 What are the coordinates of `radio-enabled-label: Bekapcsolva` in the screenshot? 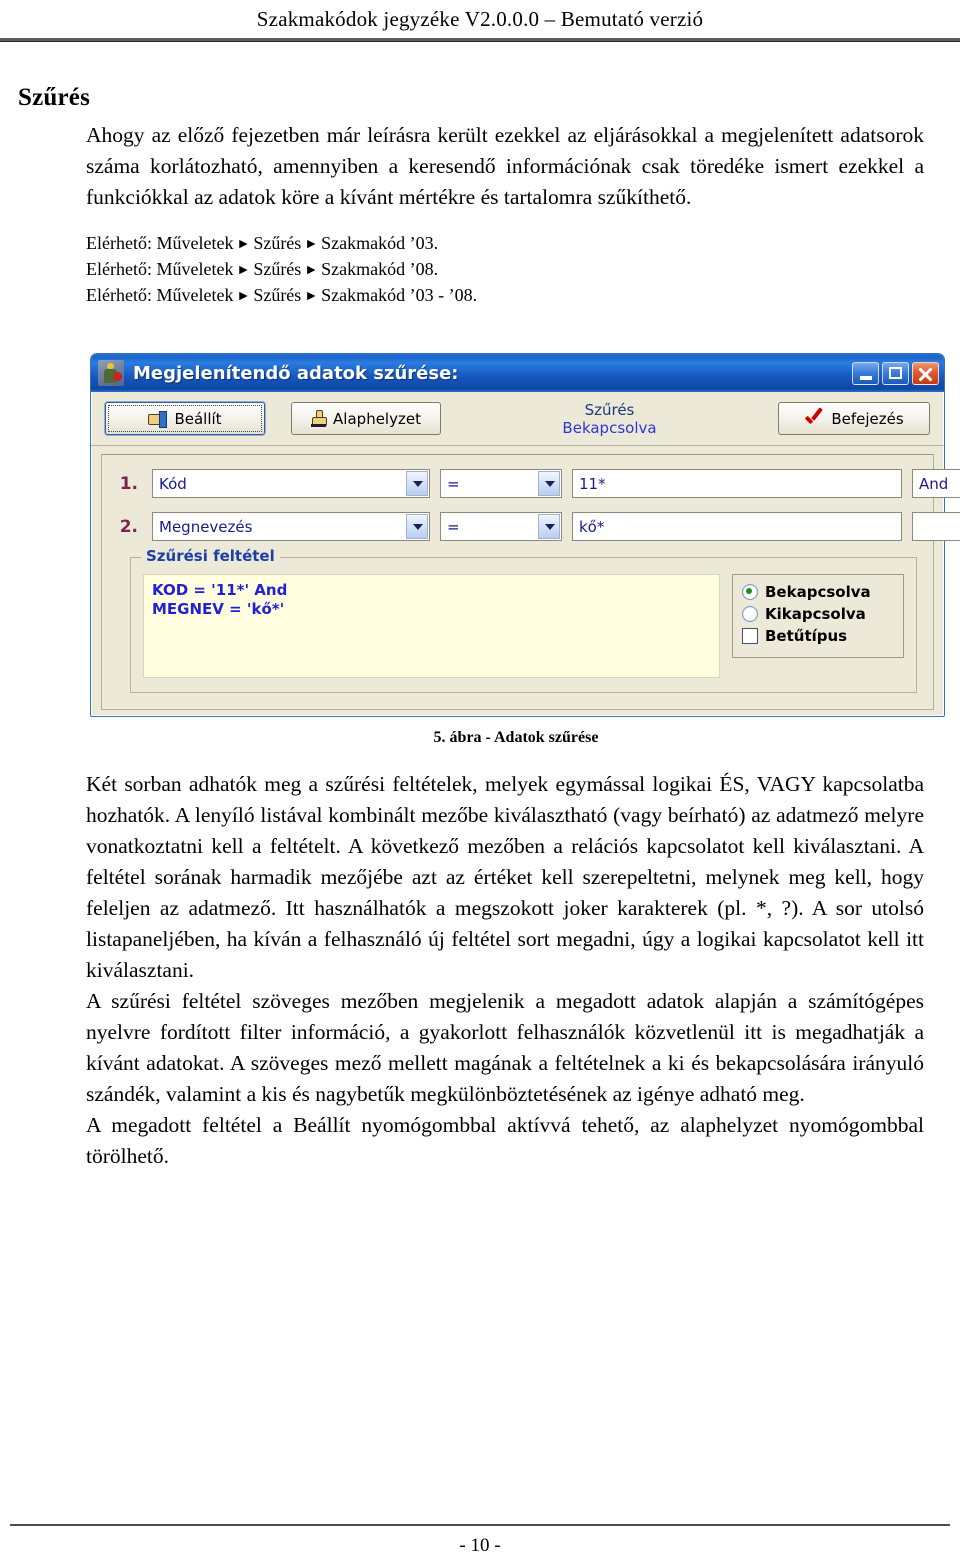 It's located at (818, 592).